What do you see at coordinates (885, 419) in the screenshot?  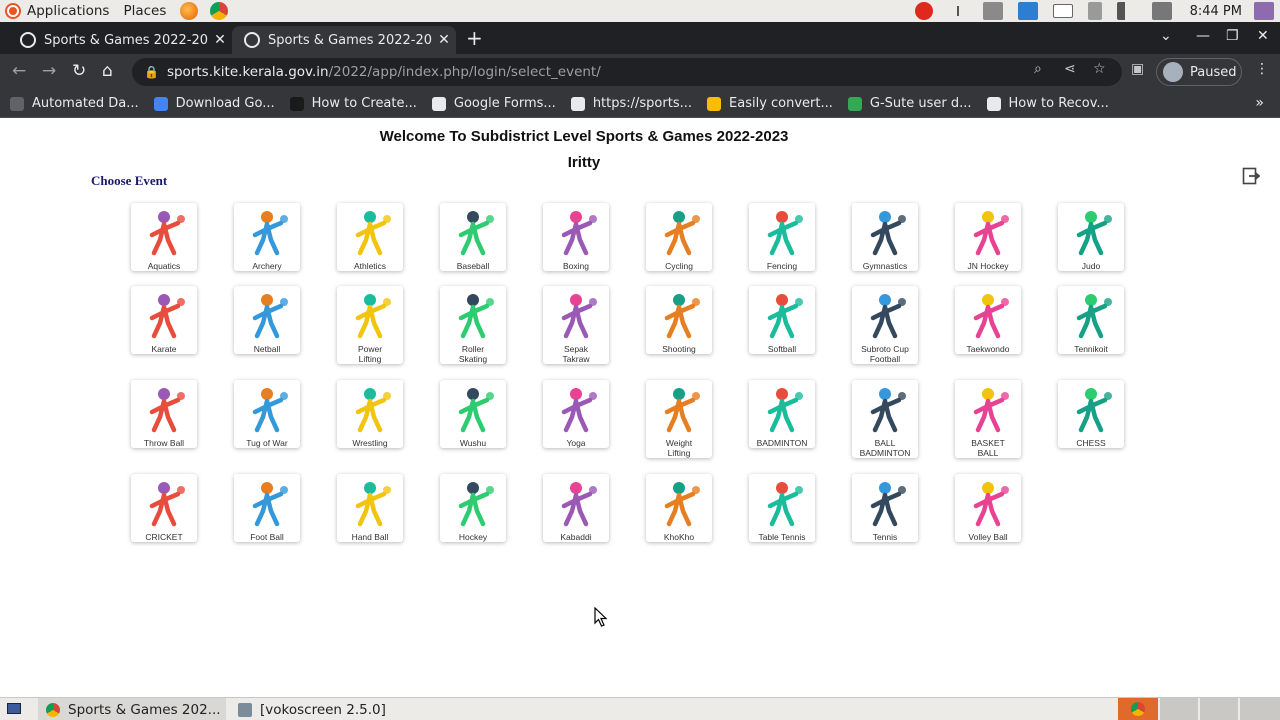 I see `event-card-ball-badminton: BALL BADMINTON` at bounding box center [885, 419].